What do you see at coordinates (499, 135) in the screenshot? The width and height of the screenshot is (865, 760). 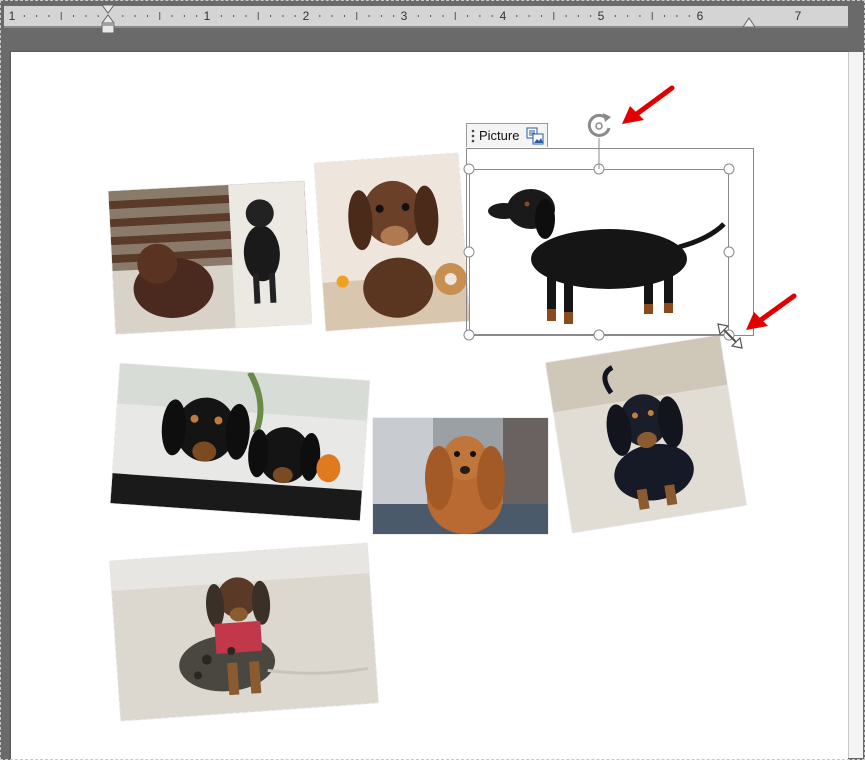 I see `picture-anchor-label: Picture` at bounding box center [499, 135].